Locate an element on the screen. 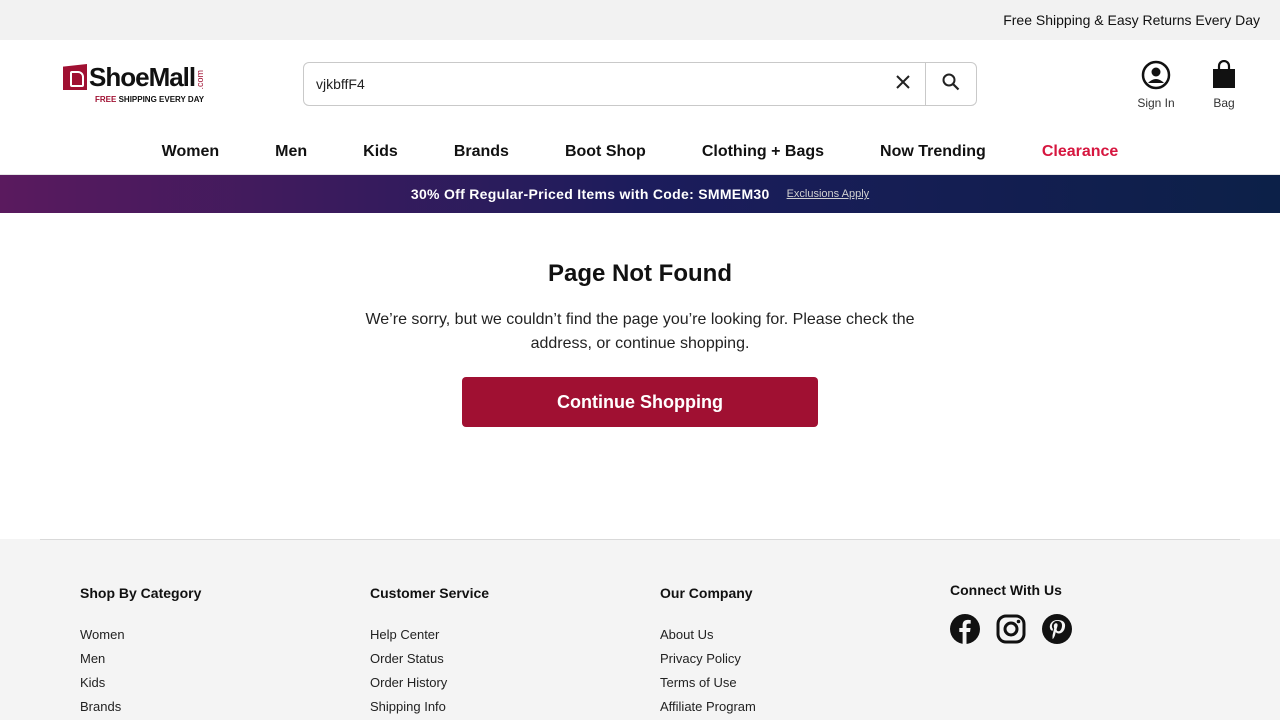 The image size is (1280, 720). nav-clothing-bags: Clothing + Bags is located at coordinates (763, 151).